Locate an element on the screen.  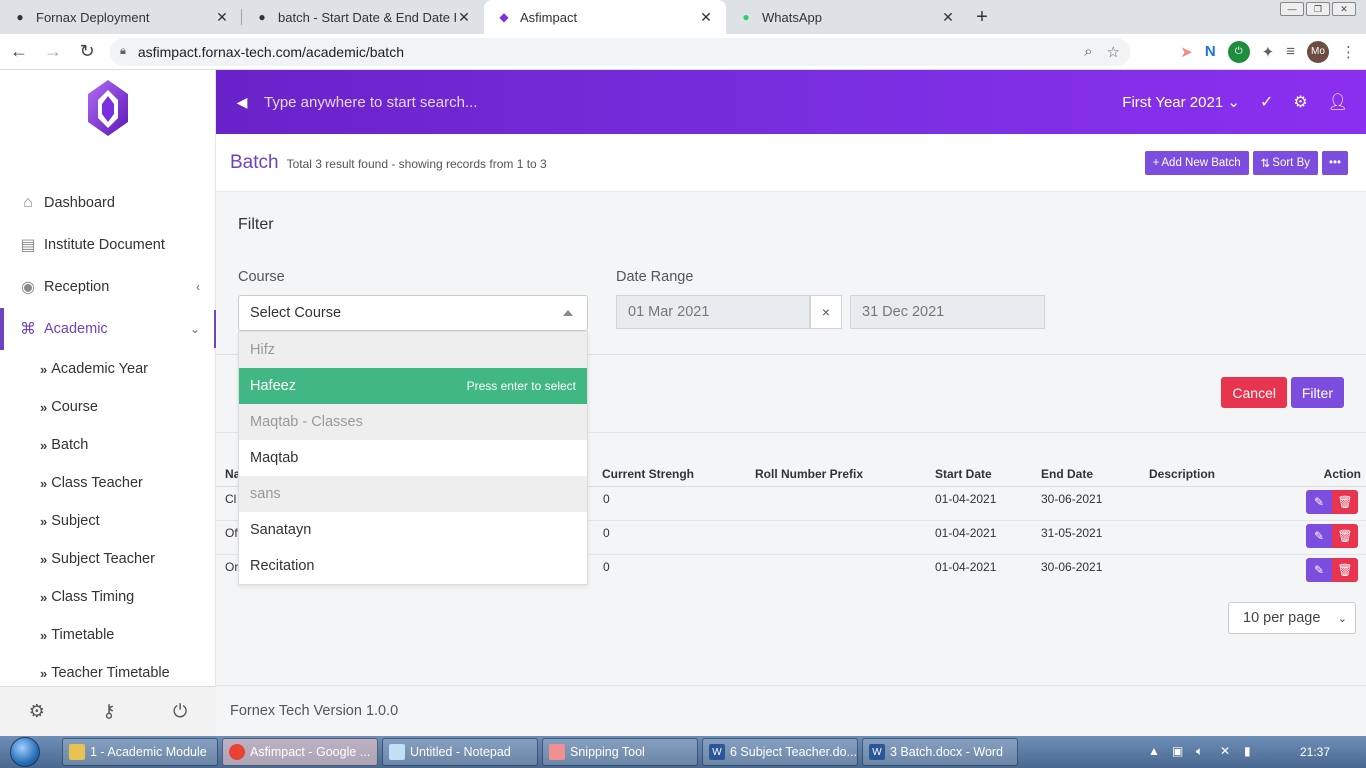
user-icon: 👤︎ is located at coordinates (1338, 102).